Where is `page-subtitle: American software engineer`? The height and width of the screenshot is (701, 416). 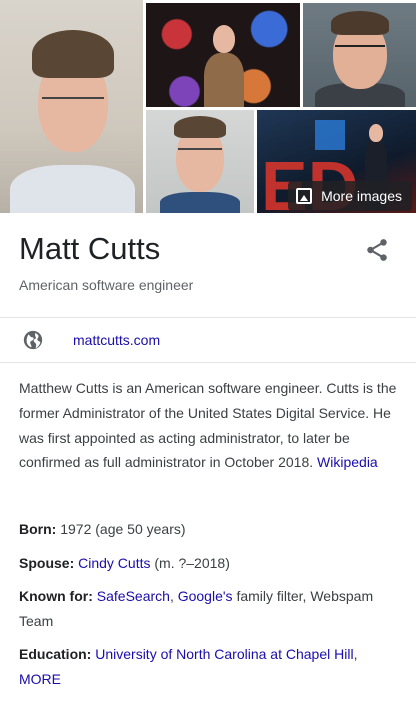 page-subtitle: American software engineer is located at coordinates (106, 285).